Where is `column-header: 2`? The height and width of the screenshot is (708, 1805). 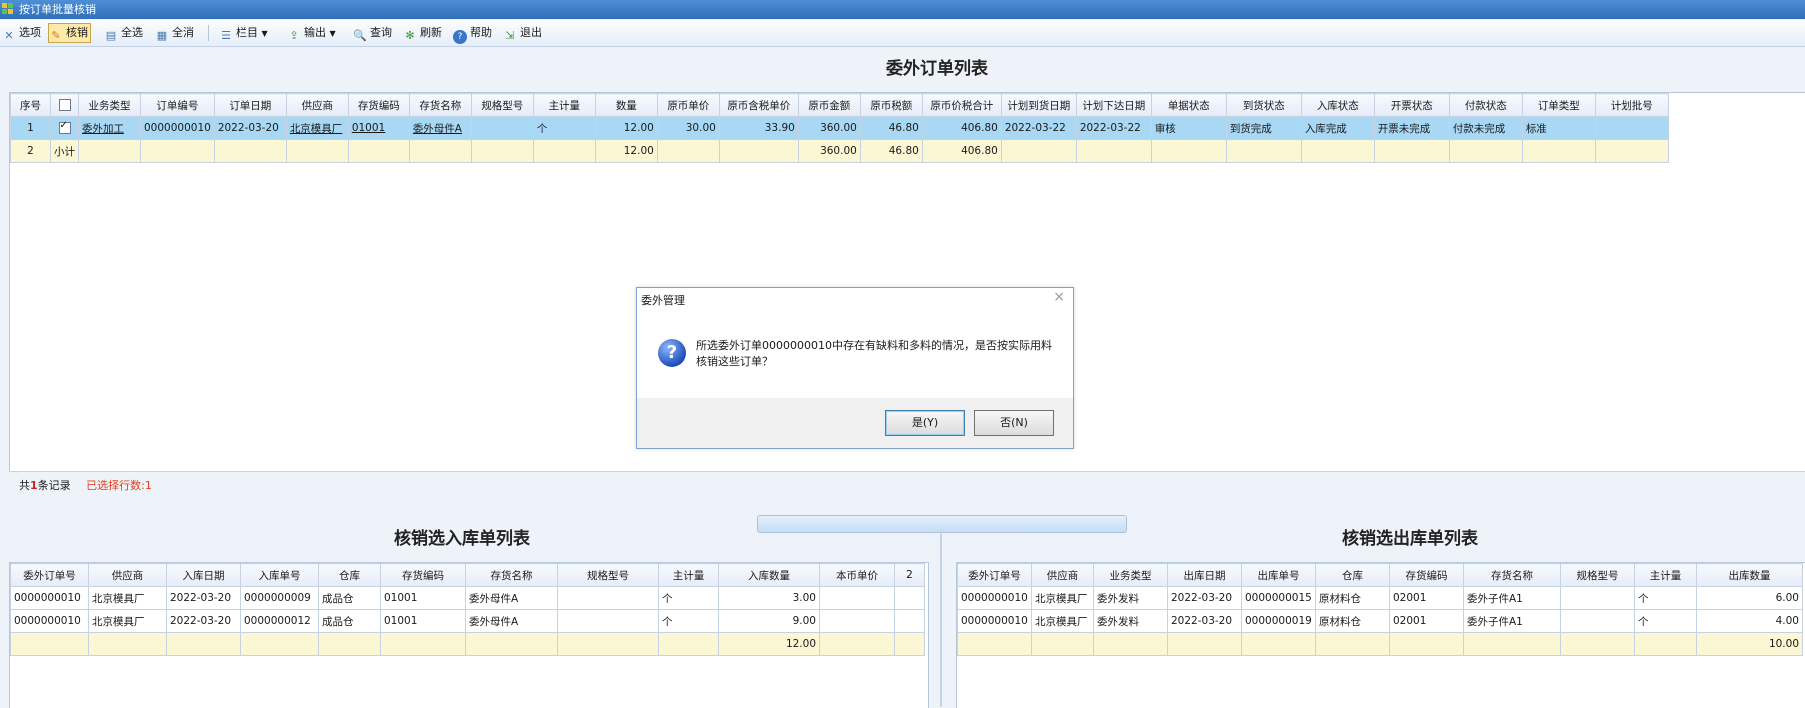
column-header: 2 is located at coordinates (909, 575).